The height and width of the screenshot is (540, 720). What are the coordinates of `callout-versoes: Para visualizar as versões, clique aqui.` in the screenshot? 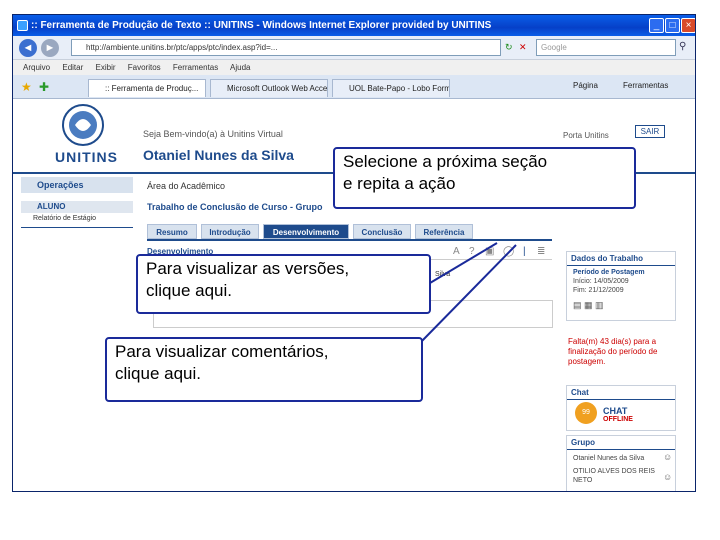 It's located at (283, 284).